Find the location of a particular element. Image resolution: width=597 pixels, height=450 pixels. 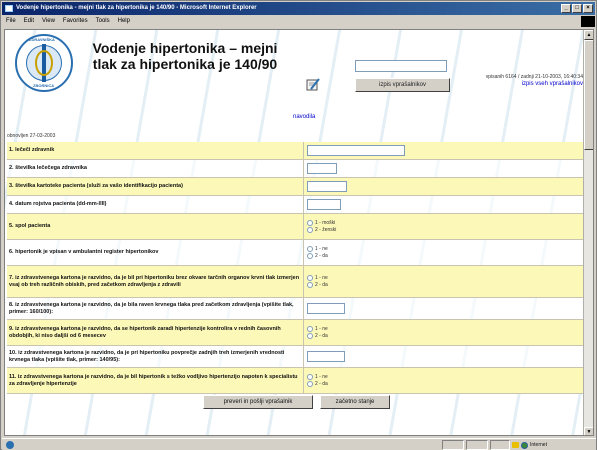

search-query-input is located at coordinates (401, 66).